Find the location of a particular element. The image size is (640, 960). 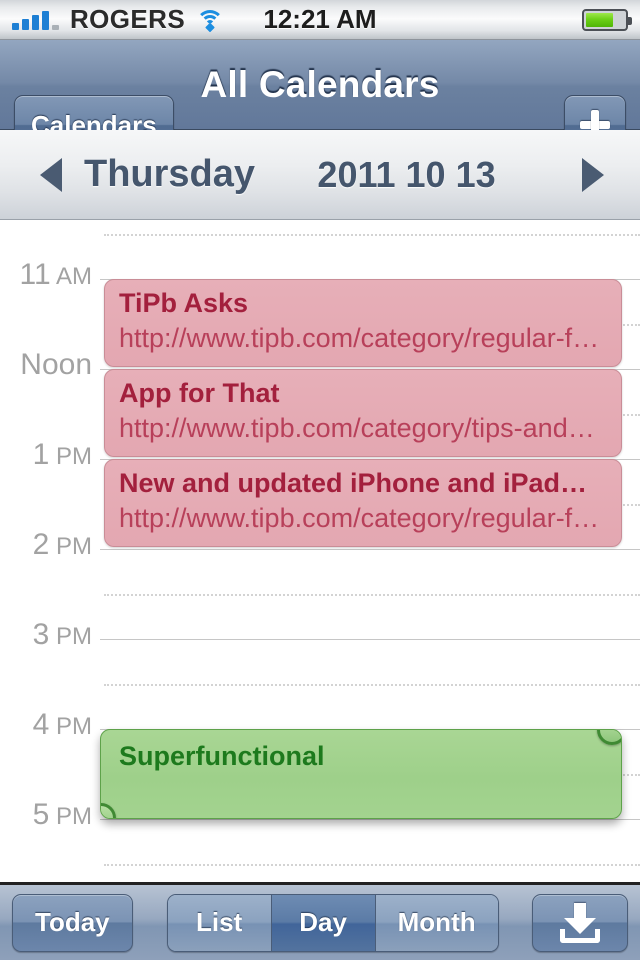

date-label: 2011 10 13 is located at coordinates (406, 174).